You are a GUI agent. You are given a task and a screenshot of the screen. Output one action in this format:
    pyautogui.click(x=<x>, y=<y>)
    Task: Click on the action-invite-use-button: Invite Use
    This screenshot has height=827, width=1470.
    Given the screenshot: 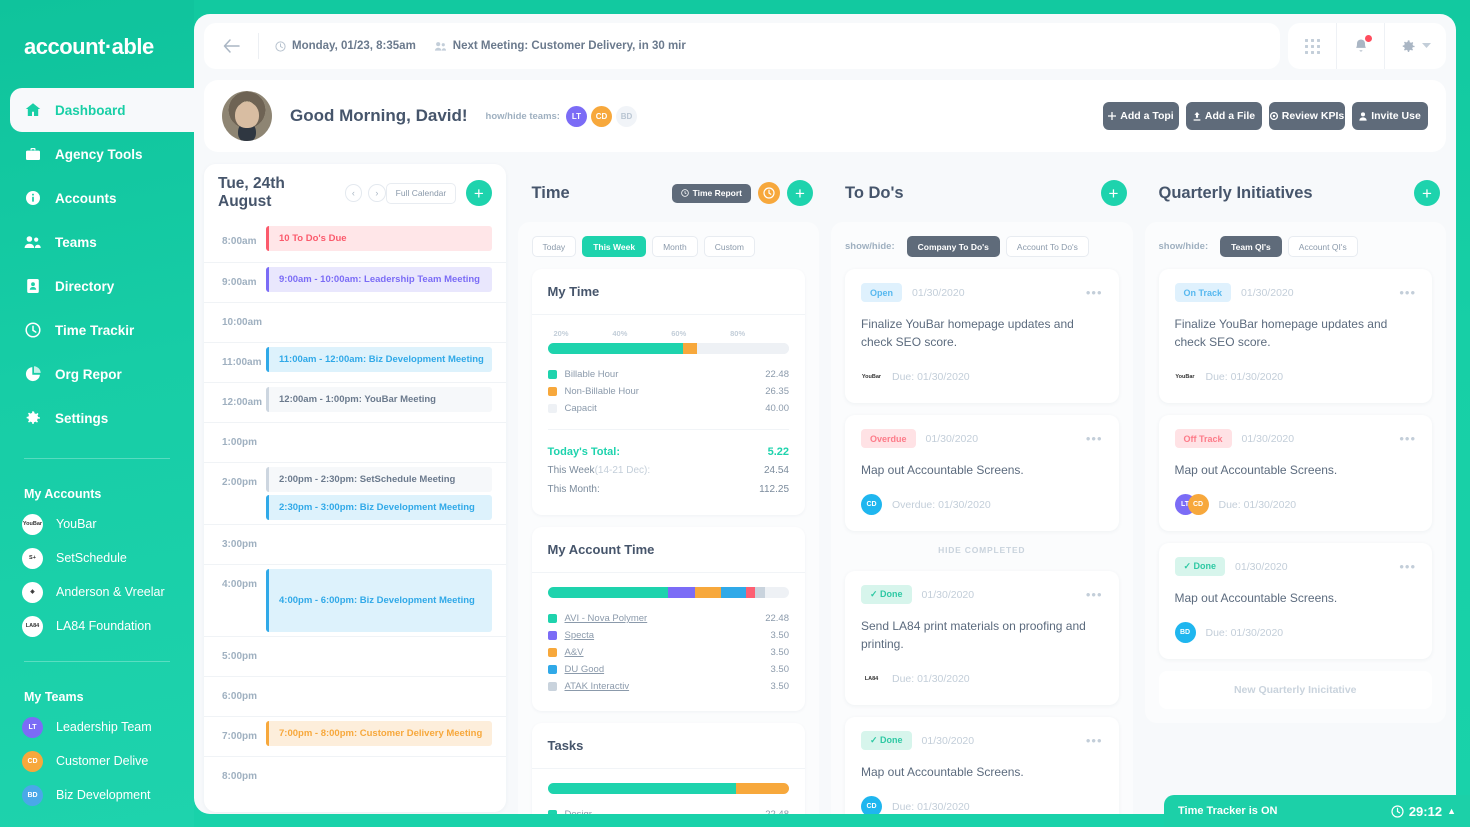 What is the action you would take?
    pyautogui.click(x=1390, y=116)
    